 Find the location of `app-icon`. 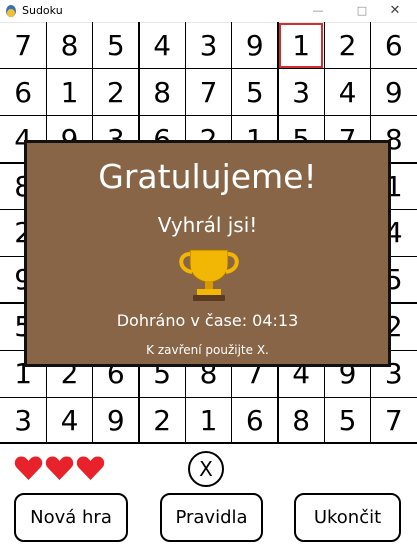

app-icon is located at coordinates (11, 11).